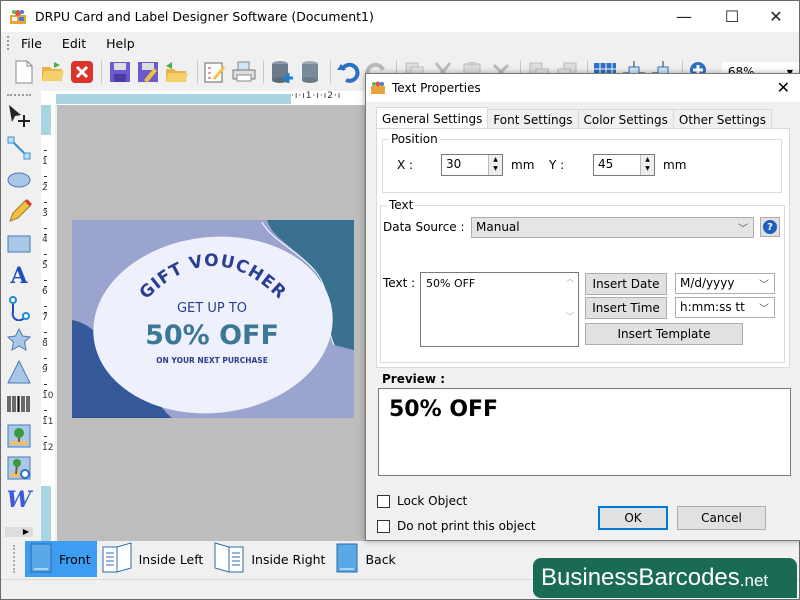  I want to click on vertical-ruler: 1 2 3 4 5 6 7 8 9 10 11 12, so click(48, 323).